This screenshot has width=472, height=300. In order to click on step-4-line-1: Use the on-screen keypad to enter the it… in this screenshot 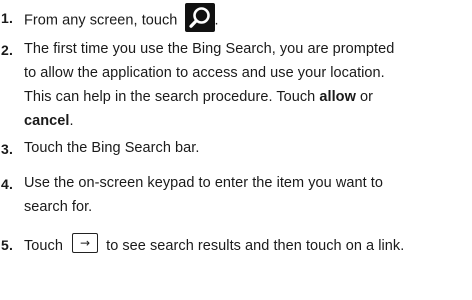, I will do `click(203, 183)`.